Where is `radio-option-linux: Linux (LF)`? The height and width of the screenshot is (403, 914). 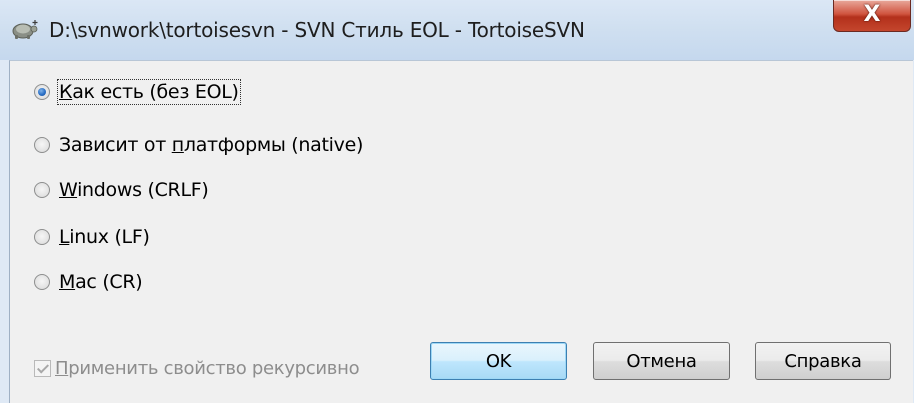 radio-option-linux: Linux (LF) is located at coordinates (92, 237).